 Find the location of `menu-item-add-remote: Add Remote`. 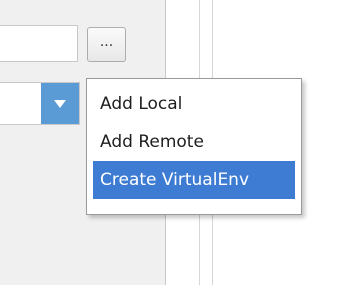

menu-item-add-remote: Add Remote is located at coordinates (194, 142).